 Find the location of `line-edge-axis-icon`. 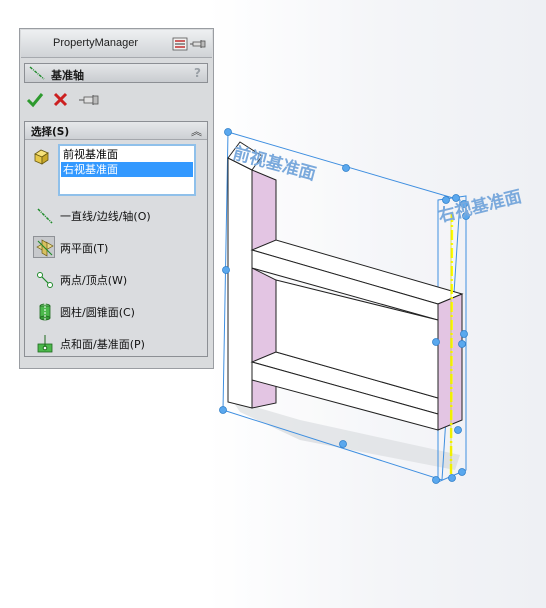

line-edge-axis-icon is located at coordinates (44, 215).